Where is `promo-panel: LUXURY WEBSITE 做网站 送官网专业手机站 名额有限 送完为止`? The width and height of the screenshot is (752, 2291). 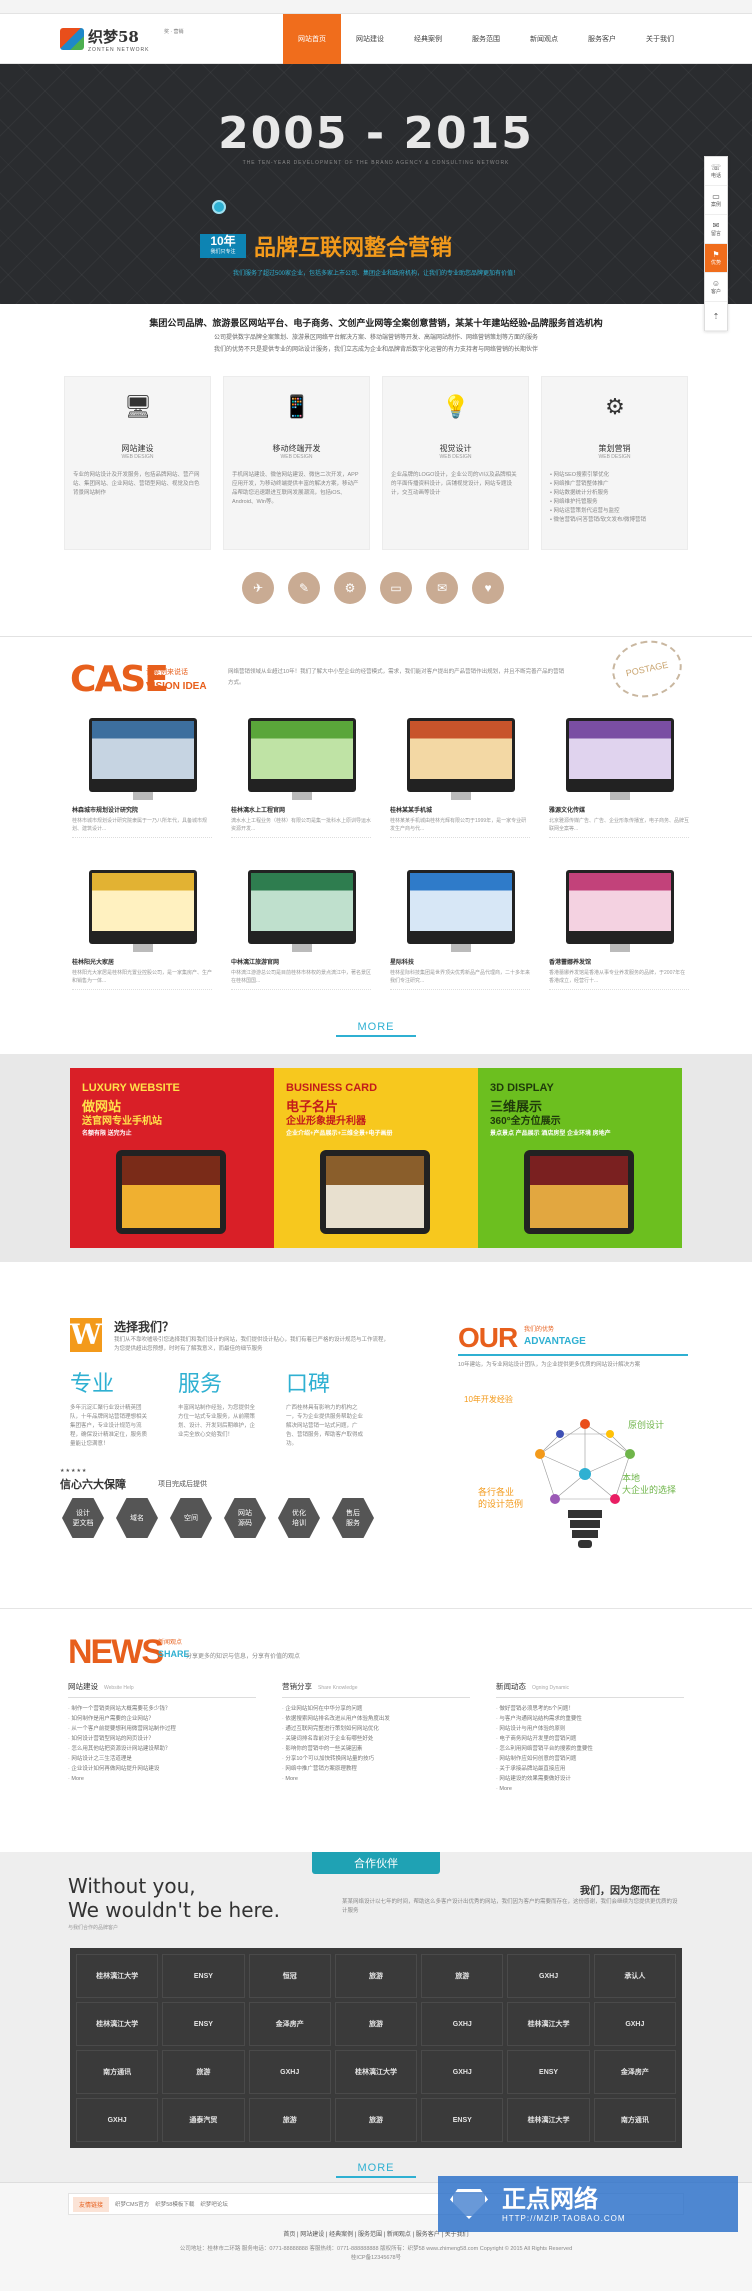 promo-panel: LUXURY WEBSITE 做网站 送官网专业手机站 名额有限 送完为止 is located at coordinates (172, 1158).